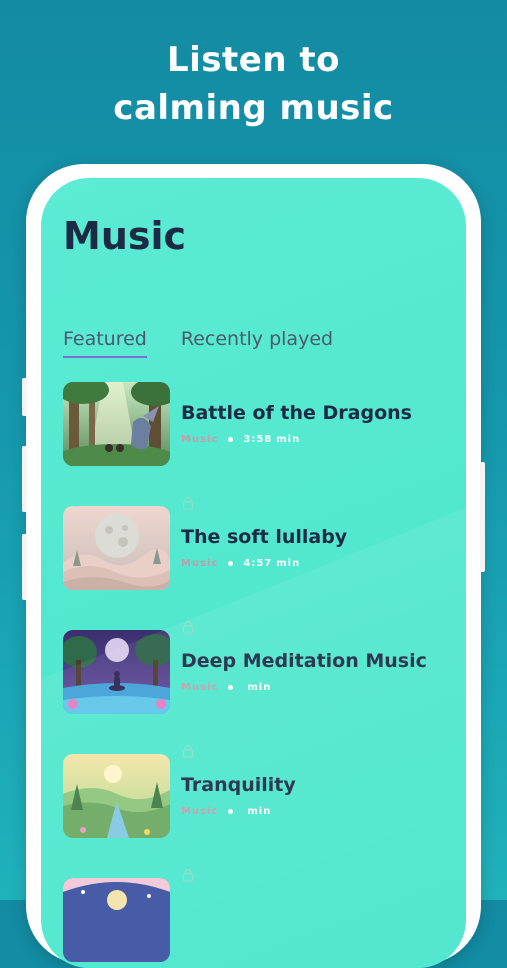 Image resolution: width=507 pixels, height=968 pixels. What do you see at coordinates (304, 661) in the screenshot?
I see `track-title: Deep Meditation Music` at bounding box center [304, 661].